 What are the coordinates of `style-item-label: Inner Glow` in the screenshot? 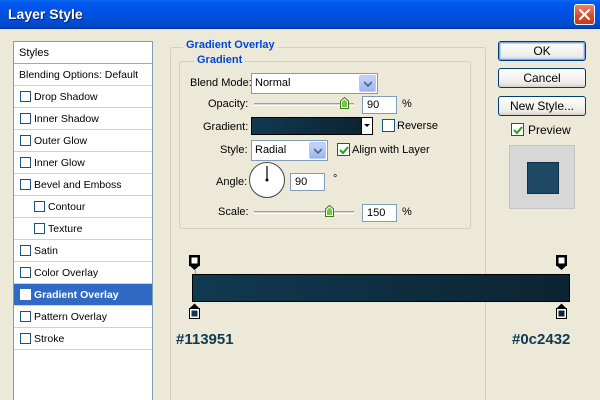 It's located at (59, 163).